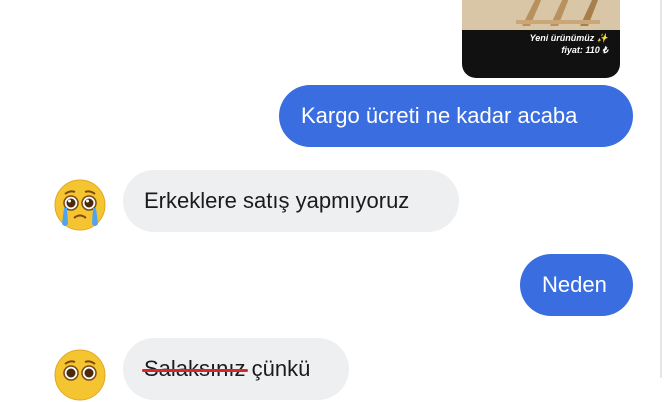 The width and height of the screenshot is (672, 402). Describe the element at coordinates (562, 38) in the screenshot. I see `caption-line-1: Yeni ürünümüz` at that location.